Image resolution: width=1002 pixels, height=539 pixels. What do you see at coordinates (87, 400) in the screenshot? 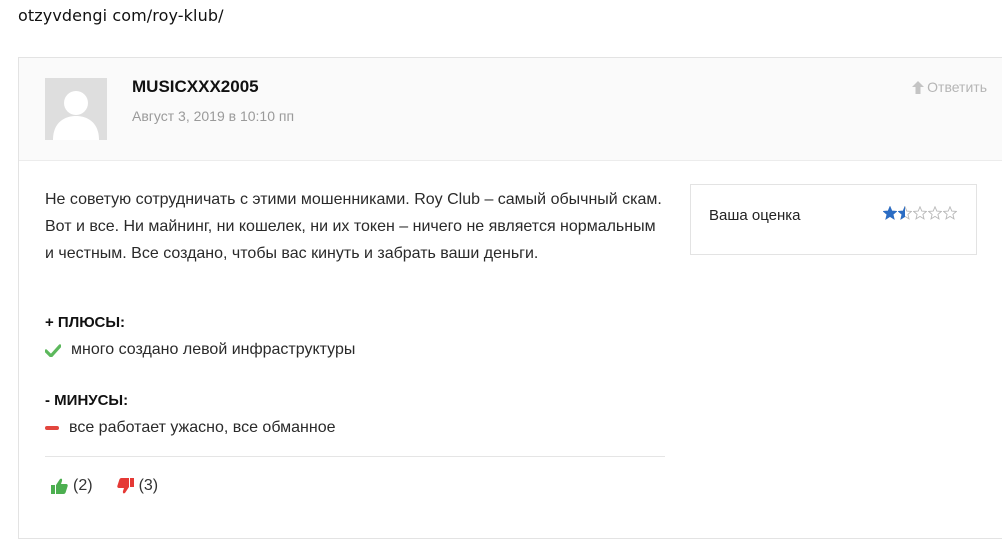
I see `cons-title: - МИНУСЫ:` at bounding box center [87, 400].